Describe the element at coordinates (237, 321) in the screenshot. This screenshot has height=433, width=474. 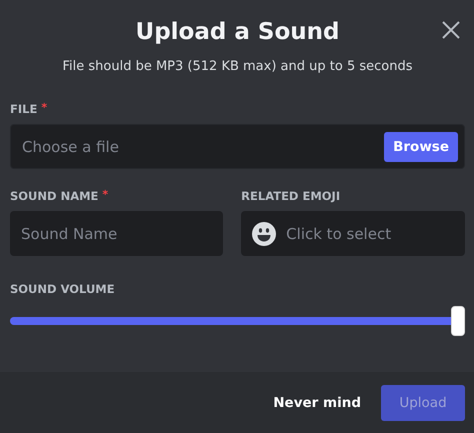
I see `volume-slider` at that location.